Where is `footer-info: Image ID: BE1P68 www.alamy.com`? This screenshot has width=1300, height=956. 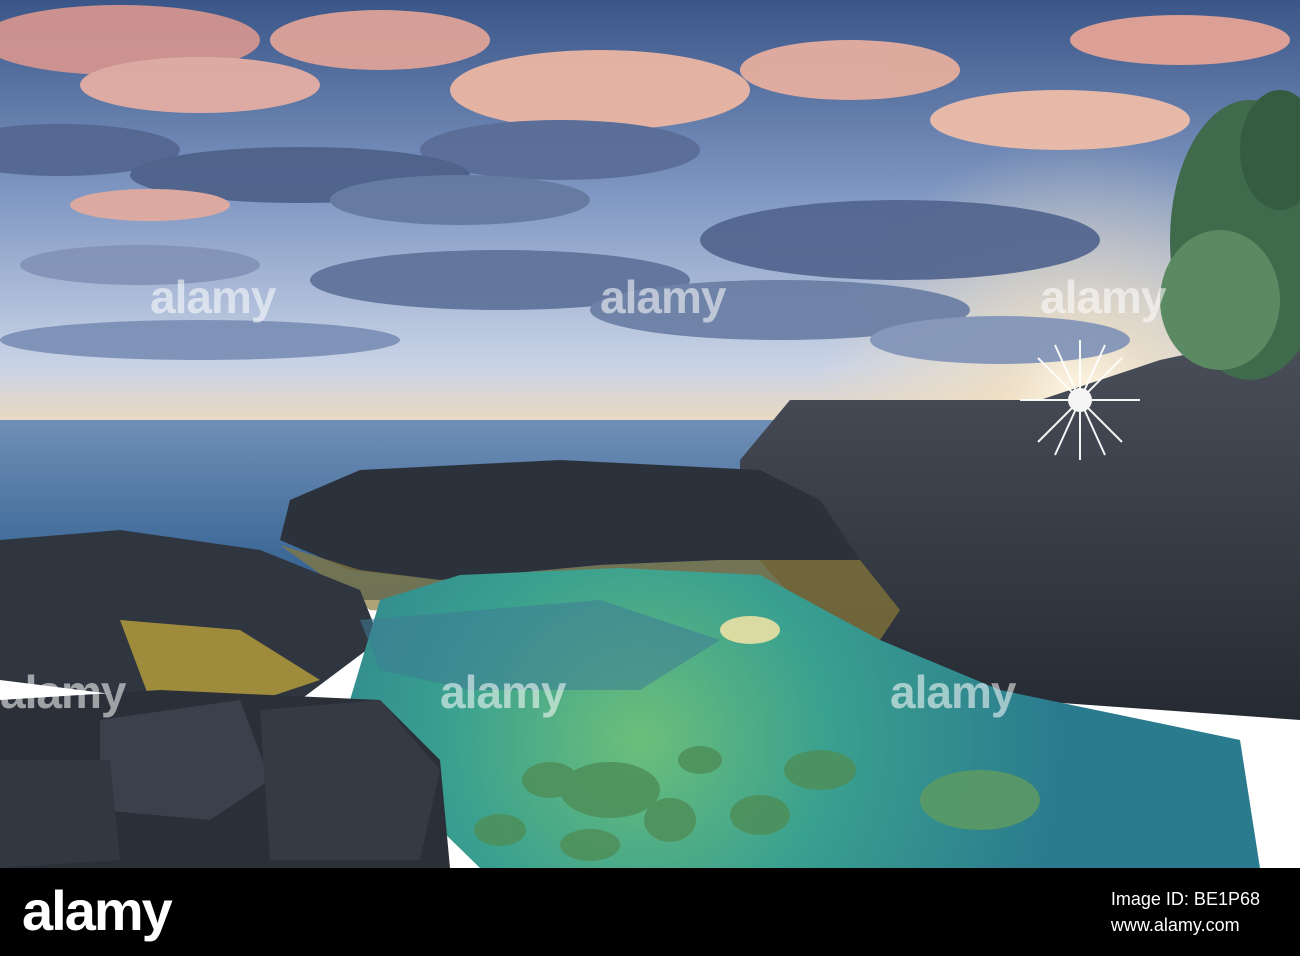 footer-info: Image ID: BE1P68 www.alamy.com is located at coordinates (1185, 912).